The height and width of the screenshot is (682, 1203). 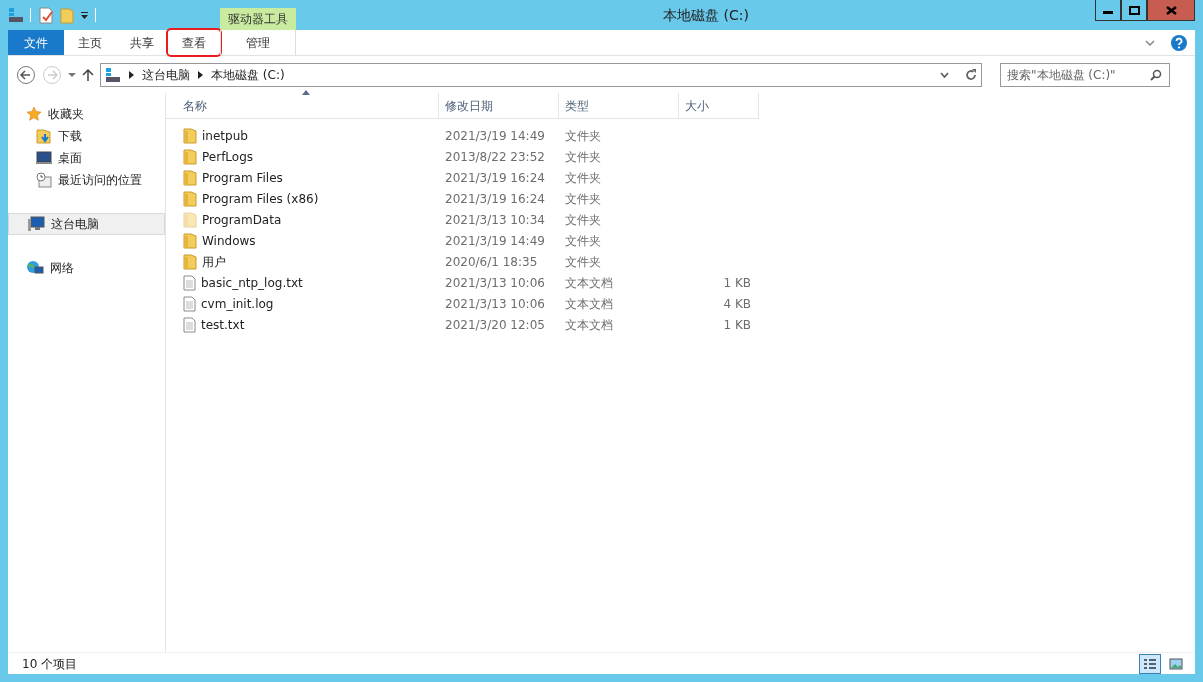 I want to click on column-header: 名称, so click(x=302, y=106).